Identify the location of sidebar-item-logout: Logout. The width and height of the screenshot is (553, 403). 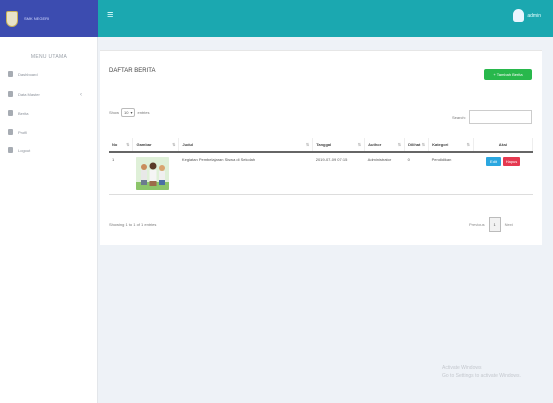
(19, 150).